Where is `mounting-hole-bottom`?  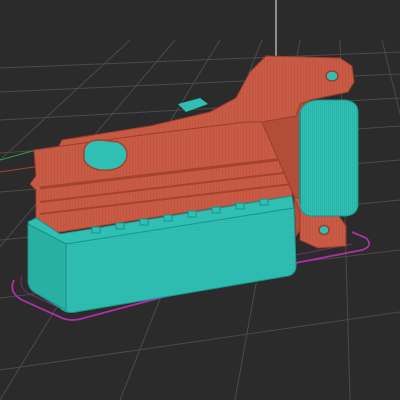
mounting-hole-bottom is located at coordinates (324, 230).